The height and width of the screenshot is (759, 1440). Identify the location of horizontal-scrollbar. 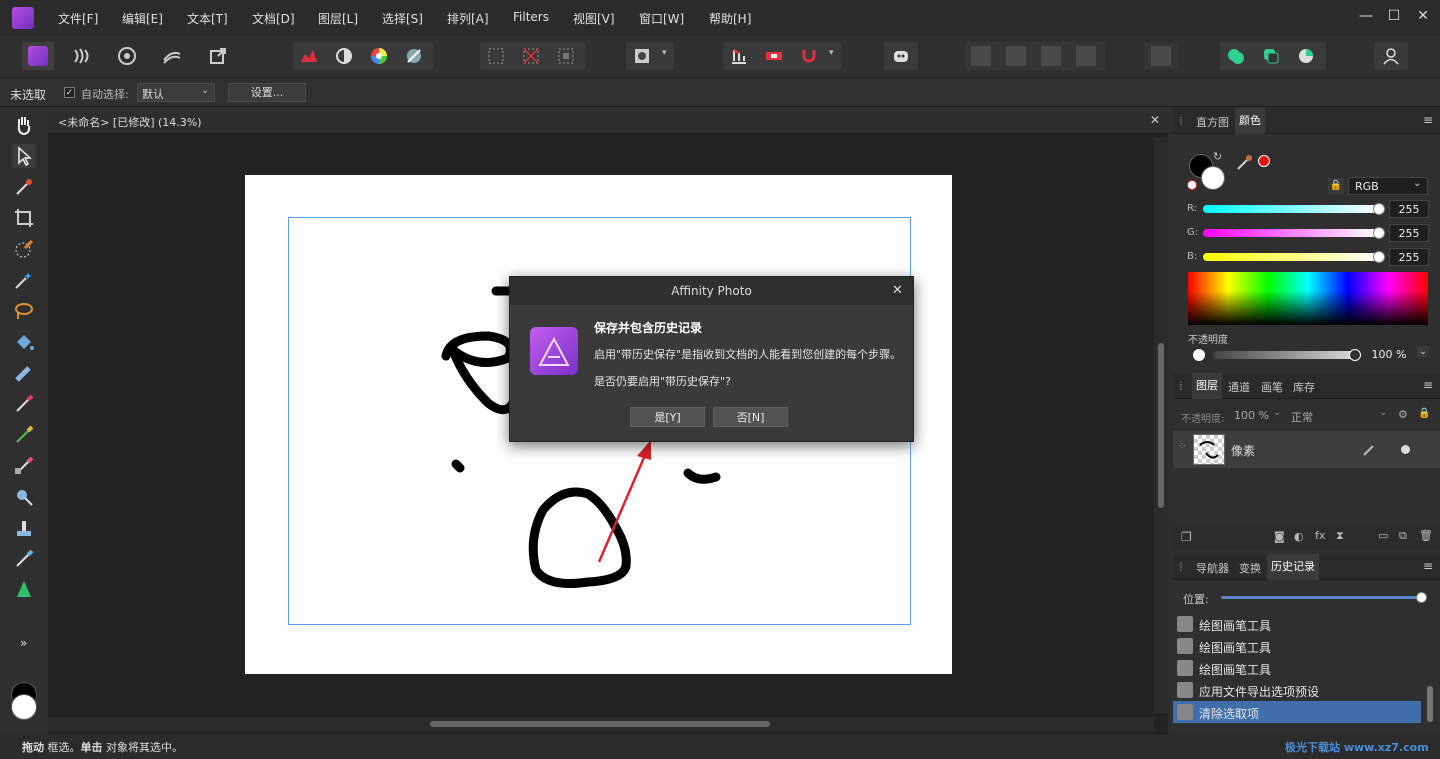
(601, 724).